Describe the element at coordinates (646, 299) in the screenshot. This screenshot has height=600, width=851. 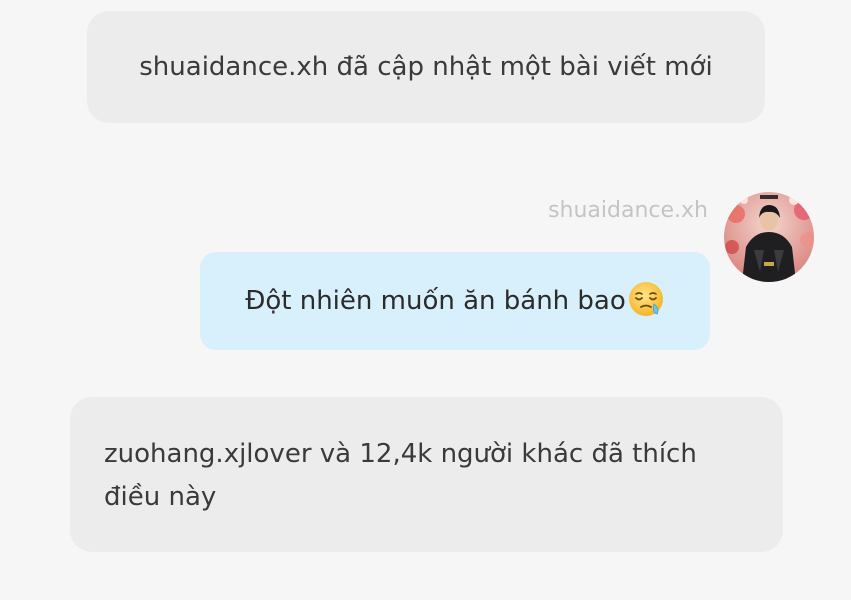
I see `sleepy-face-icon` at that location.